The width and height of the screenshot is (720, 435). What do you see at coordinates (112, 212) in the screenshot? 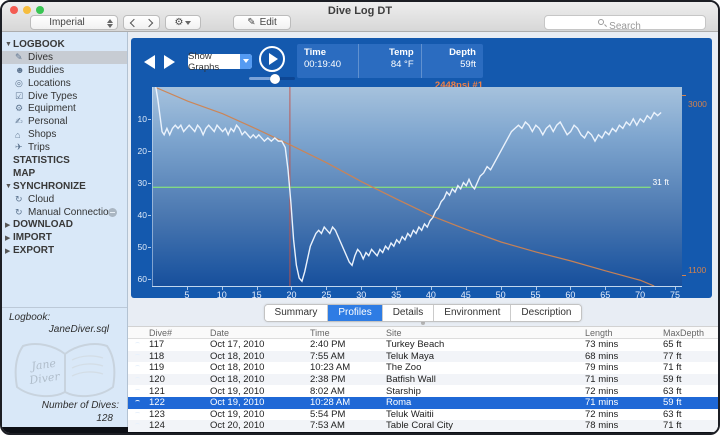
I see `eject-device-icon` at bounding box center [112, 212].